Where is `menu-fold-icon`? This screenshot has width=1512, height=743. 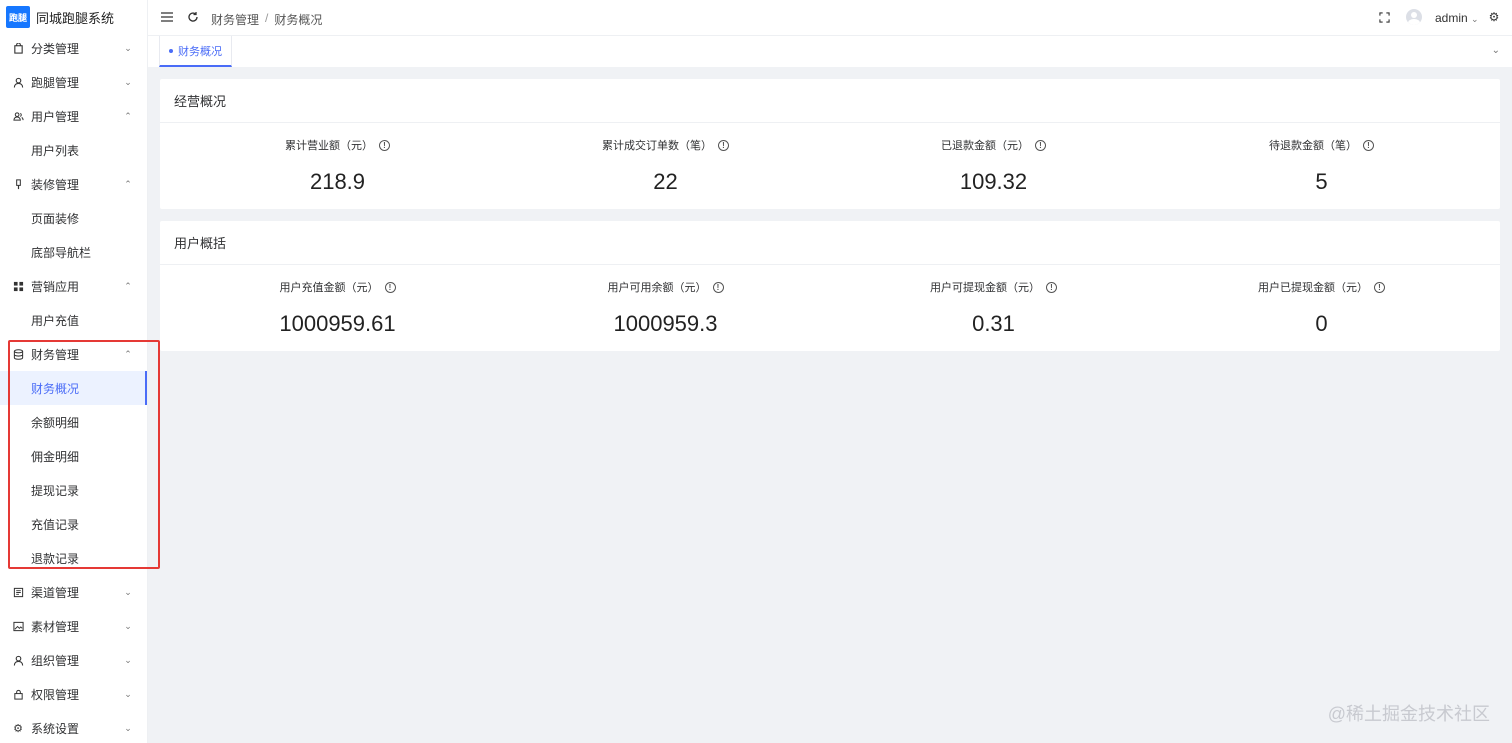 menu-fold-icon is located at coordinates (167, 17).